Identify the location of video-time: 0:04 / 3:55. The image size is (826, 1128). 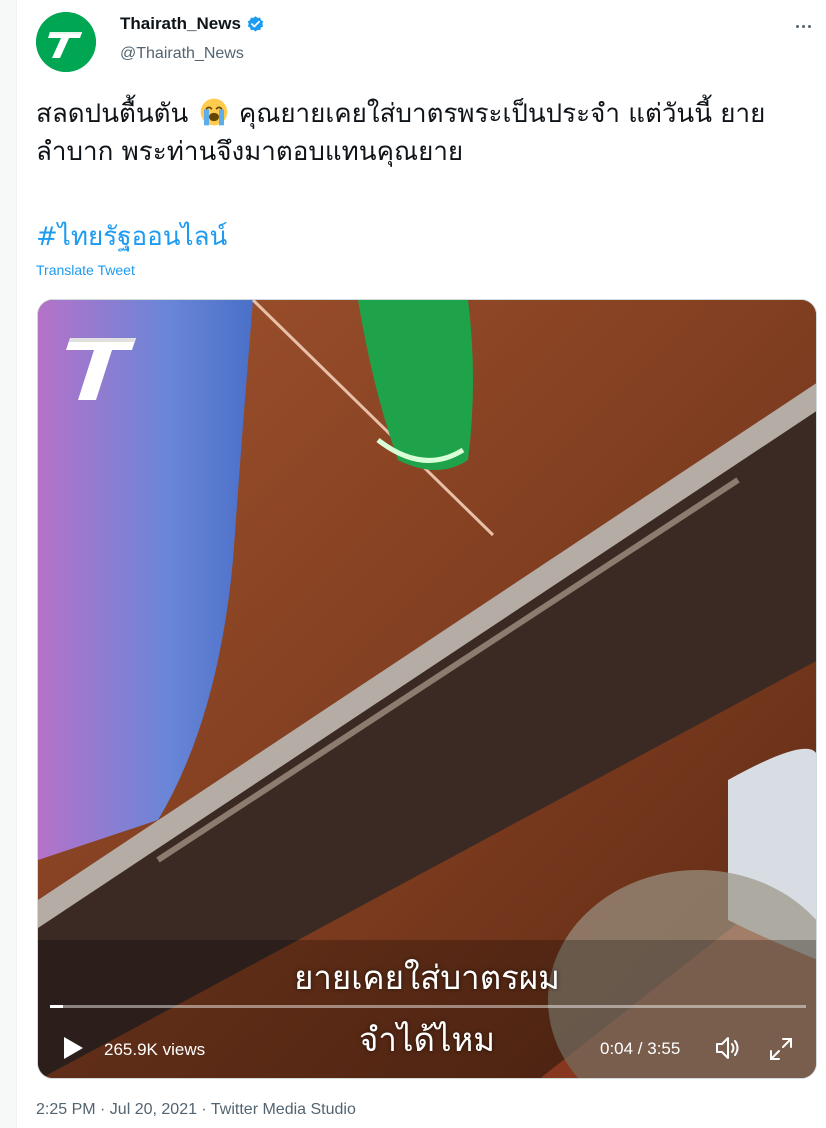
(640, 1048).